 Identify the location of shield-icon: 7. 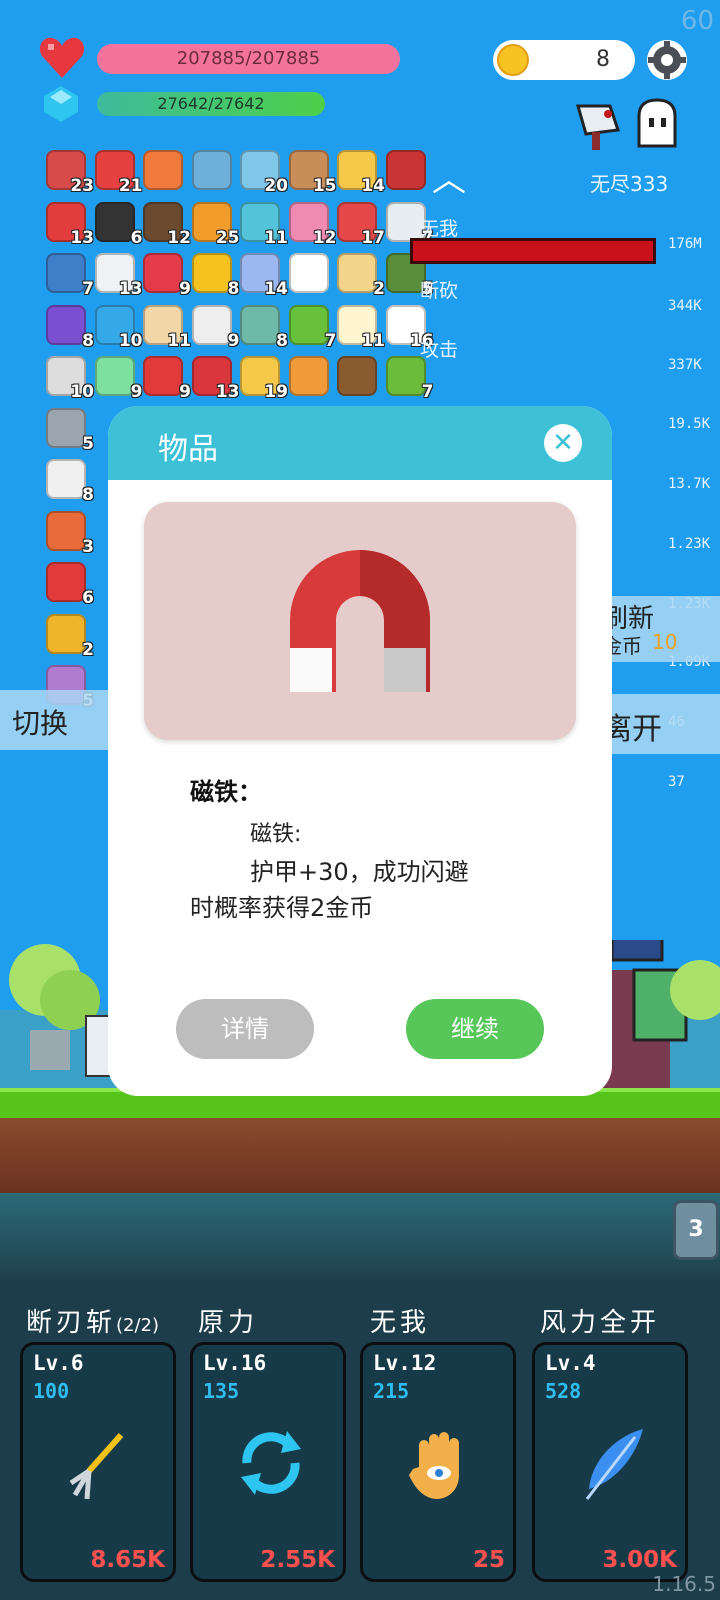
(70, 276).